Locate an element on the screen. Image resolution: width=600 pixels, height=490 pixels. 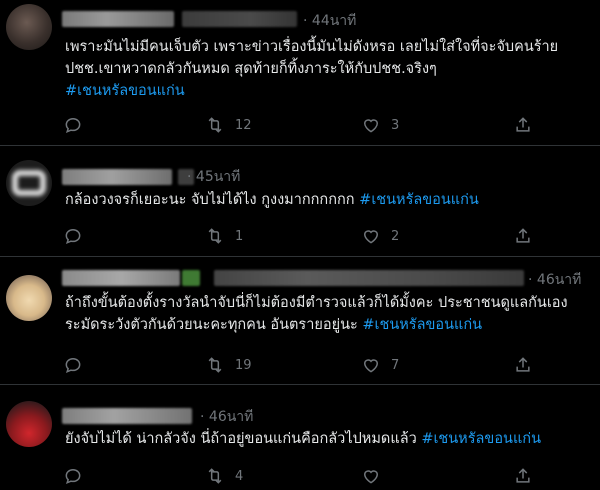
action-bar: 19 7 is located at coordinates (303, 366).